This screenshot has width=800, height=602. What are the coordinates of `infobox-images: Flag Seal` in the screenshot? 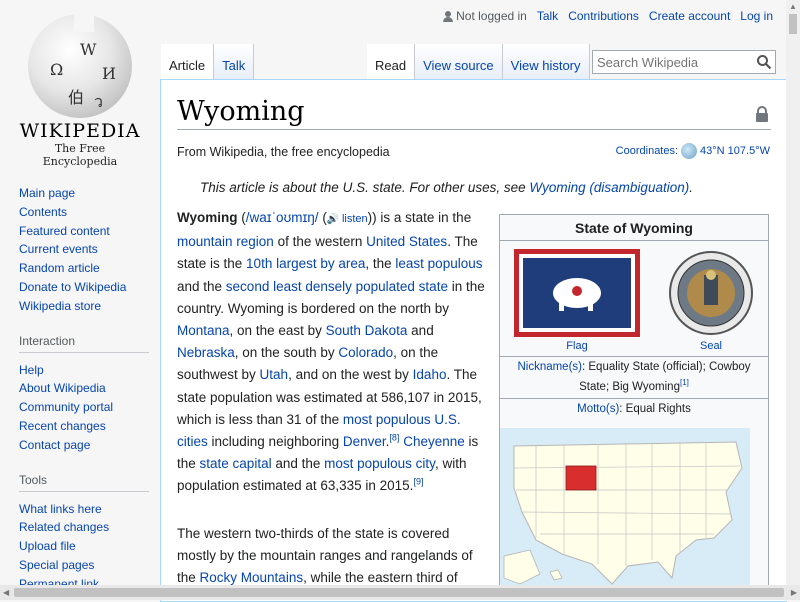 It's located at (634, 299).